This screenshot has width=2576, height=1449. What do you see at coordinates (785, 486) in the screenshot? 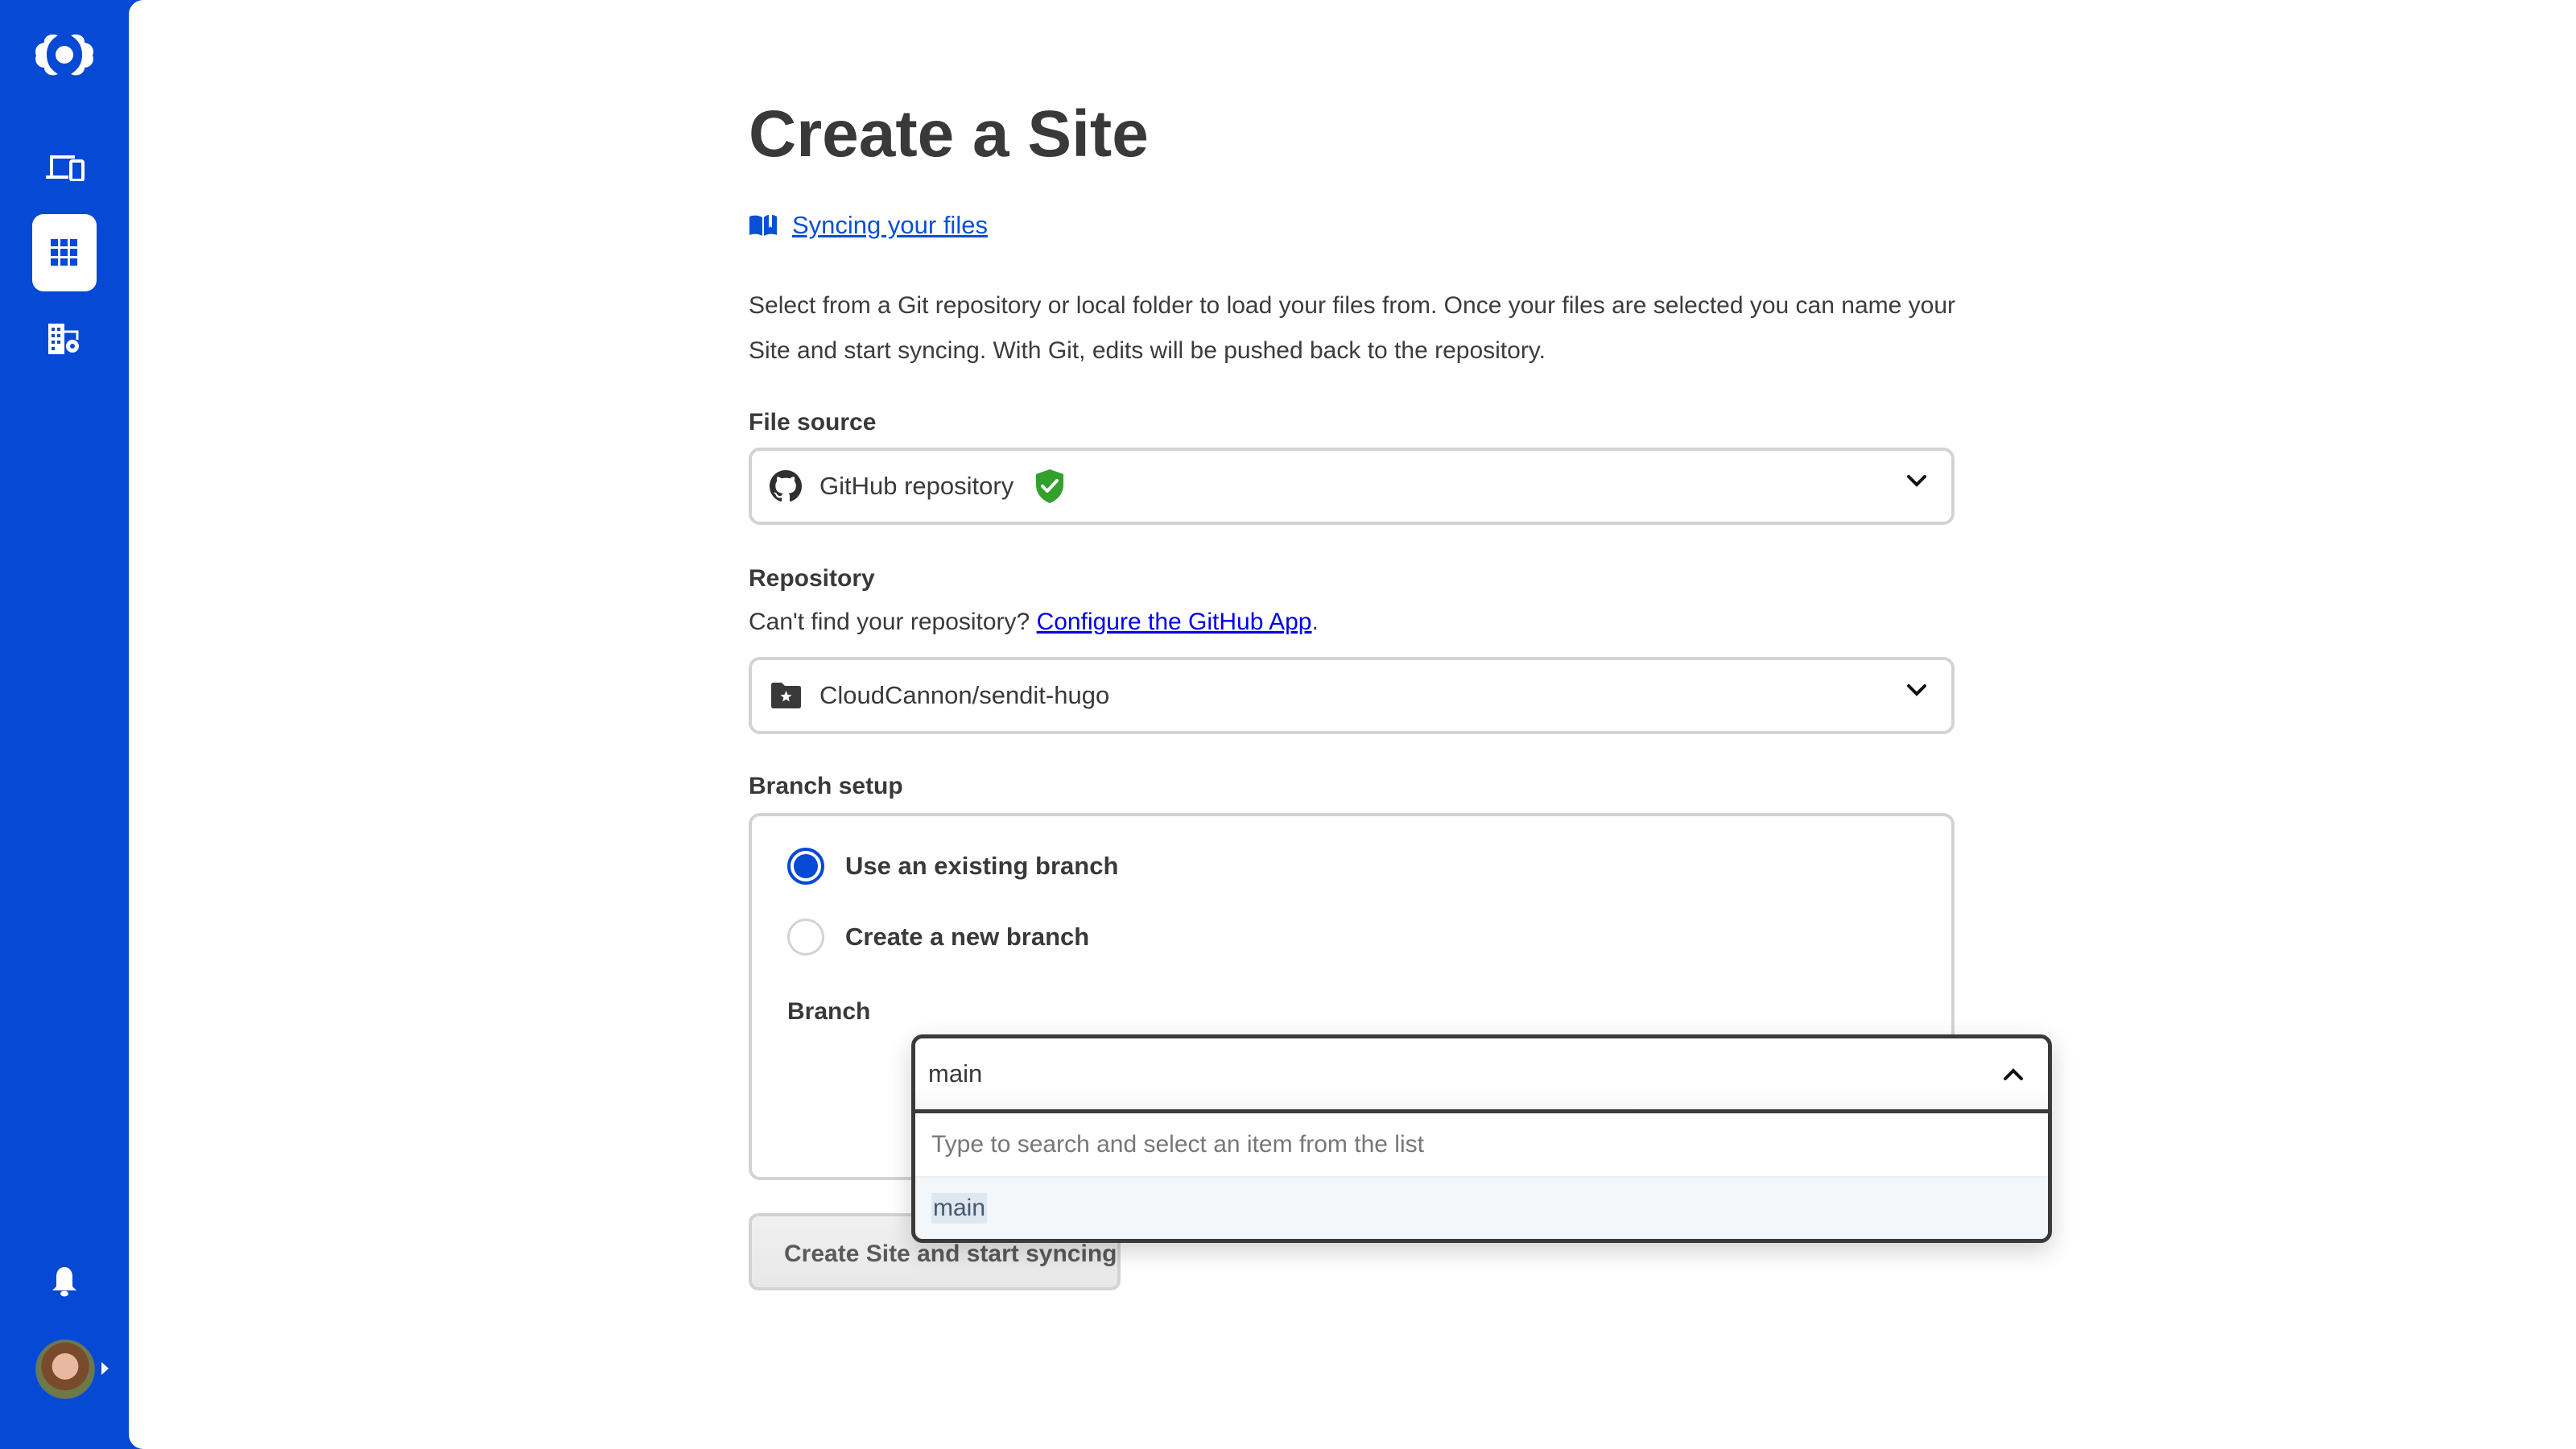
I see `github-icon` at bounding box center [785, 486].